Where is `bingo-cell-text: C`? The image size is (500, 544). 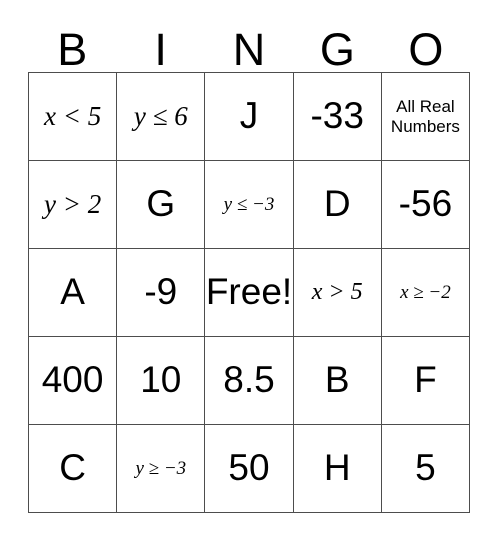 bingo-cell-text: C is located at coordinates (72, 468).